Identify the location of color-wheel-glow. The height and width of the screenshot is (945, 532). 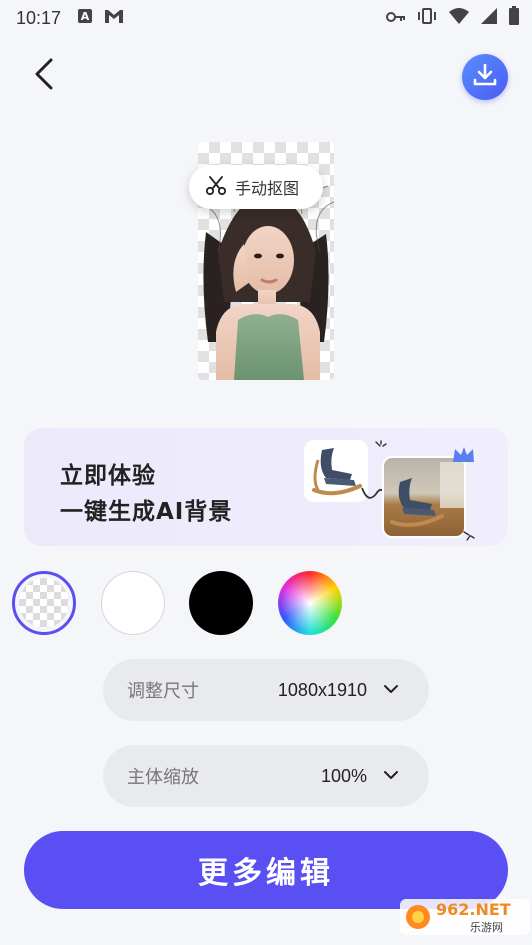
(310, 603).